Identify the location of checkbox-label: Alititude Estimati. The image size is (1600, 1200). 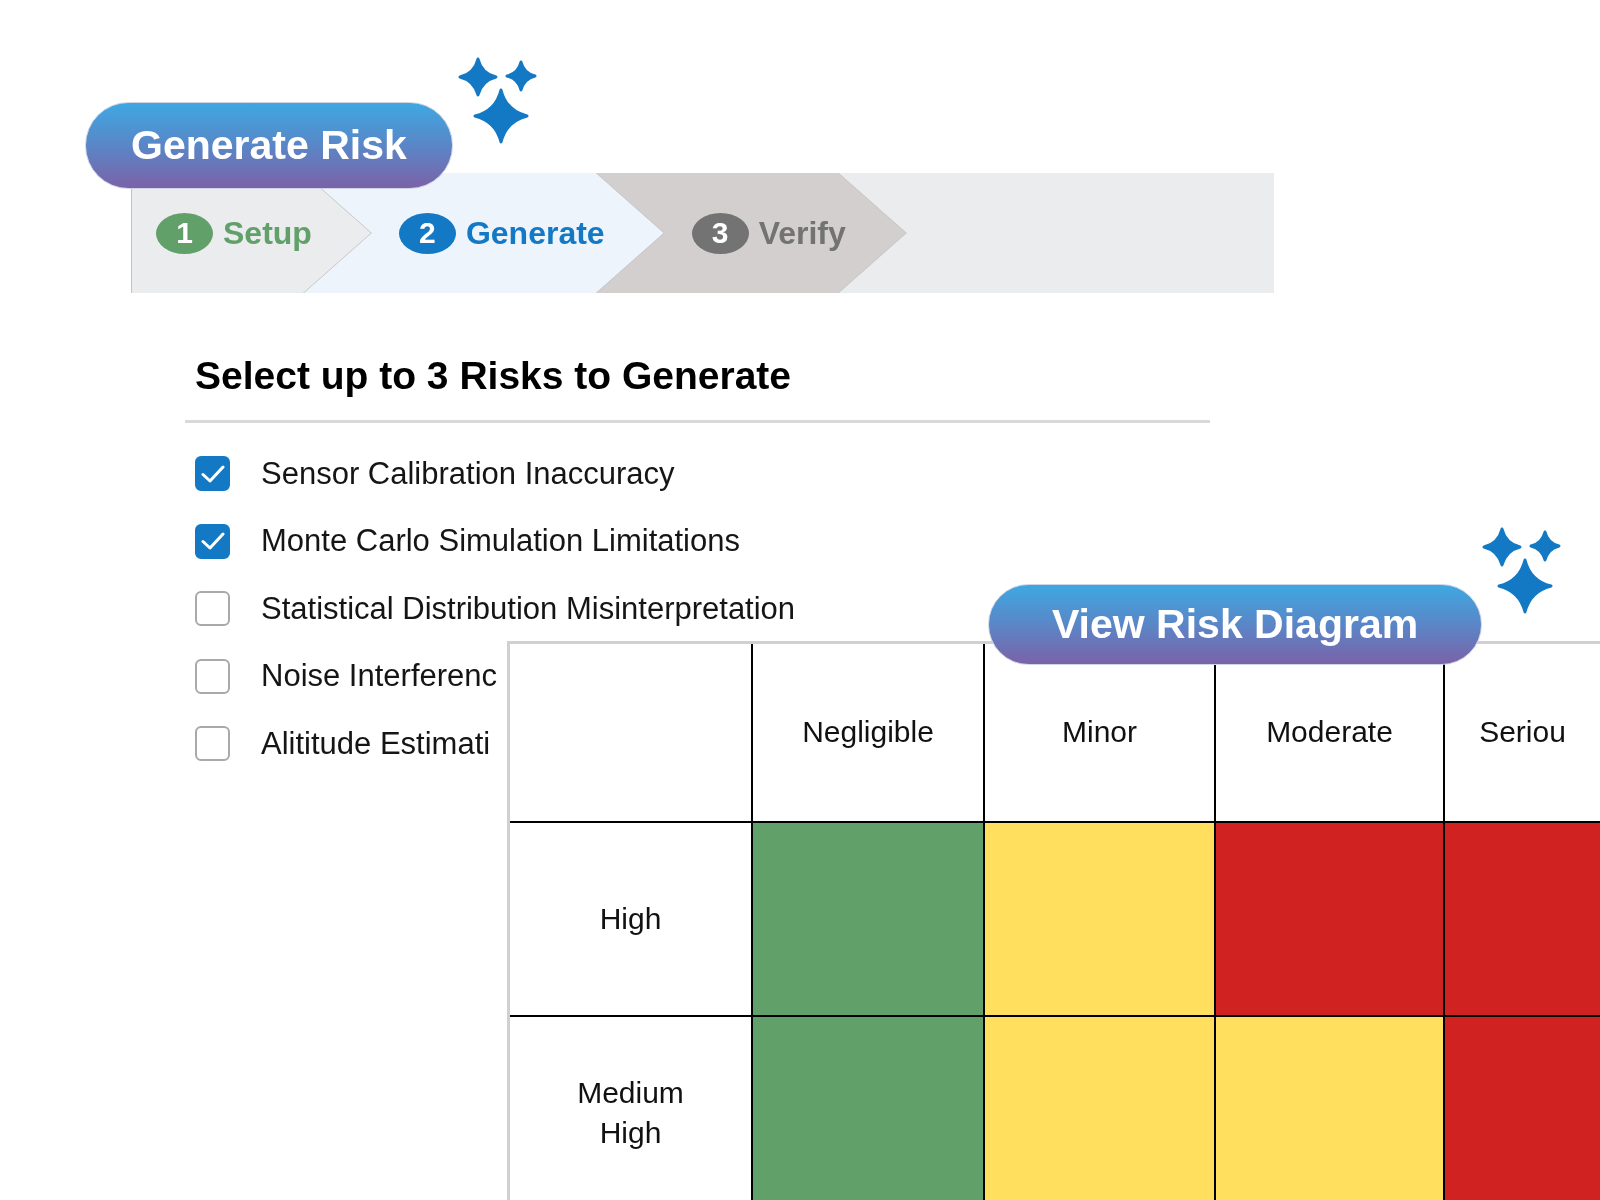
(376, 743).